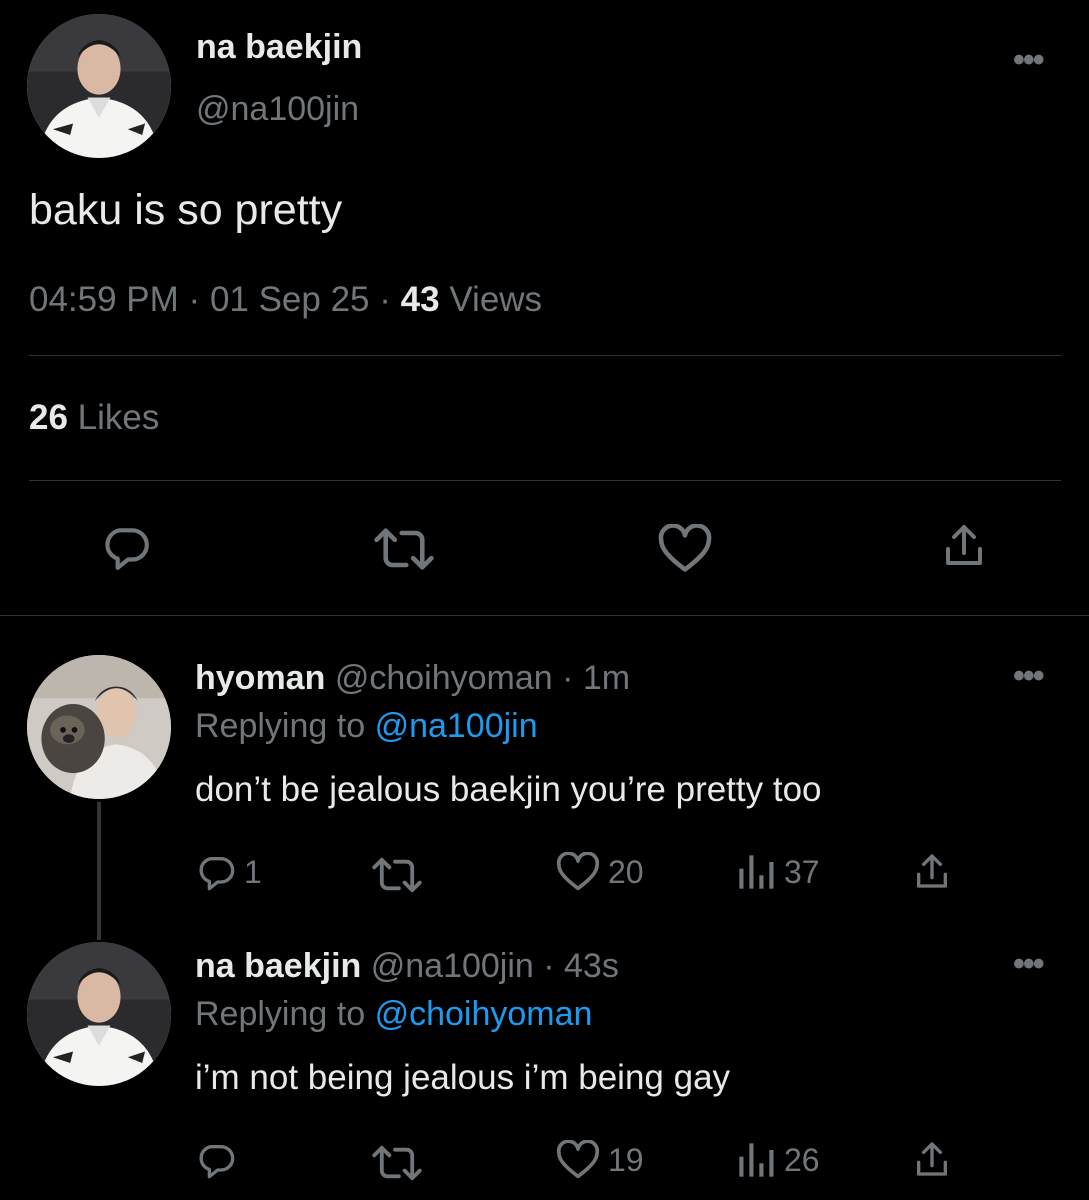 Image resolution: width=1089 pixels, height=1200 pixels. I want to click on tweet-meta: 04:59 PM · 01 Sep 25 · 43 Views, so click(285, 300).